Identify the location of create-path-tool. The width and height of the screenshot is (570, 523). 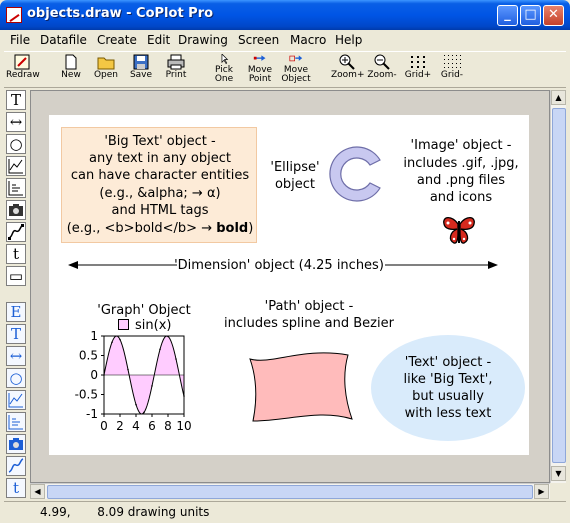
(16, 232).